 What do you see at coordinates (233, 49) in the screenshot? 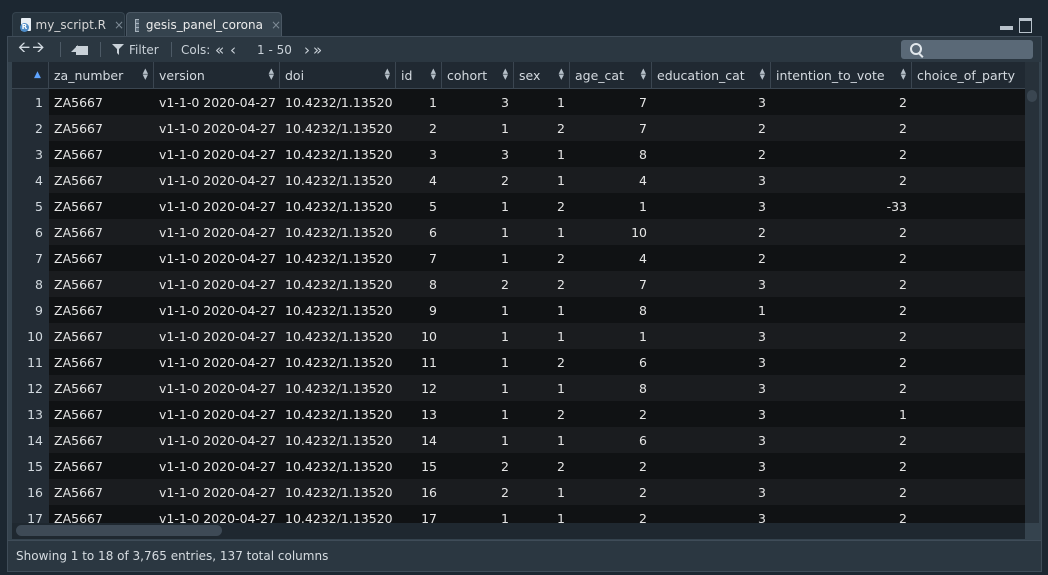
I see `cols-prev-button: ‹` at bounding box center [233, 49].